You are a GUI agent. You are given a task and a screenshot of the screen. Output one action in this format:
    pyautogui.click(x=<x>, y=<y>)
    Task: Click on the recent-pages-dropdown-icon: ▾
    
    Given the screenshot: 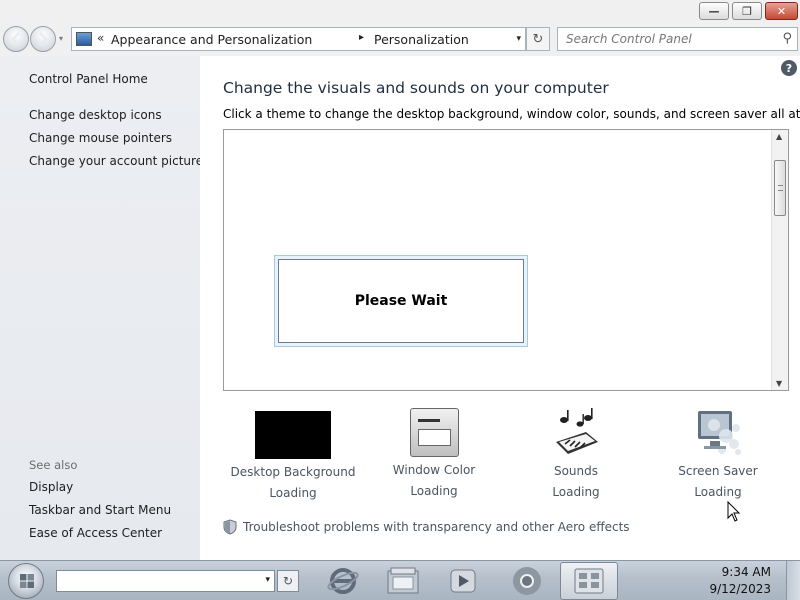 What is the action you would take?
    pyautogui.click(x=61, y=38)
    